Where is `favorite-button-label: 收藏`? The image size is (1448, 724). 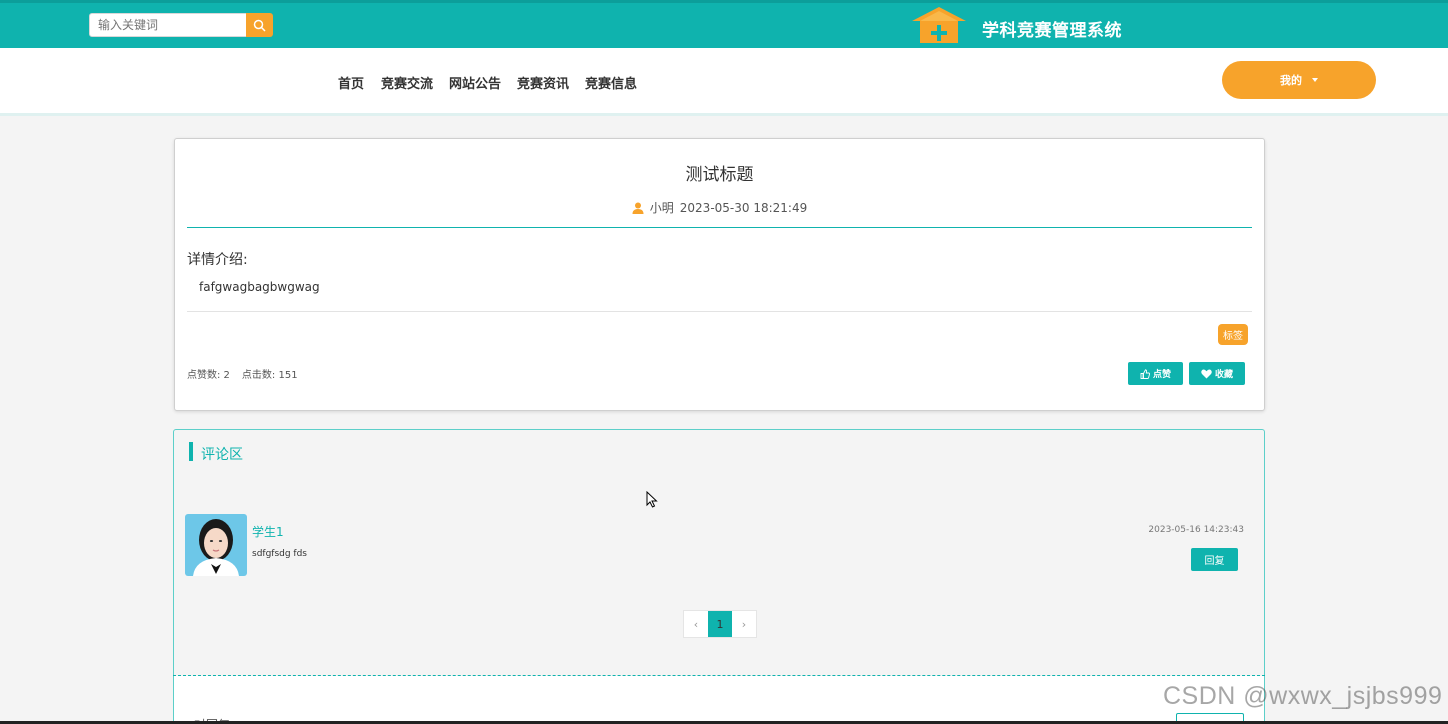 favorite-button-label: 收藏 is located at coordinates (1223, 375).